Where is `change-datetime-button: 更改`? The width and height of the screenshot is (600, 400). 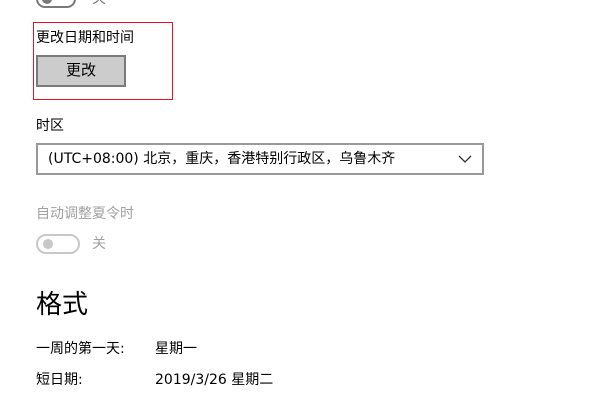
change-datetime-button: 更改 is located at coordinates (81, 71).